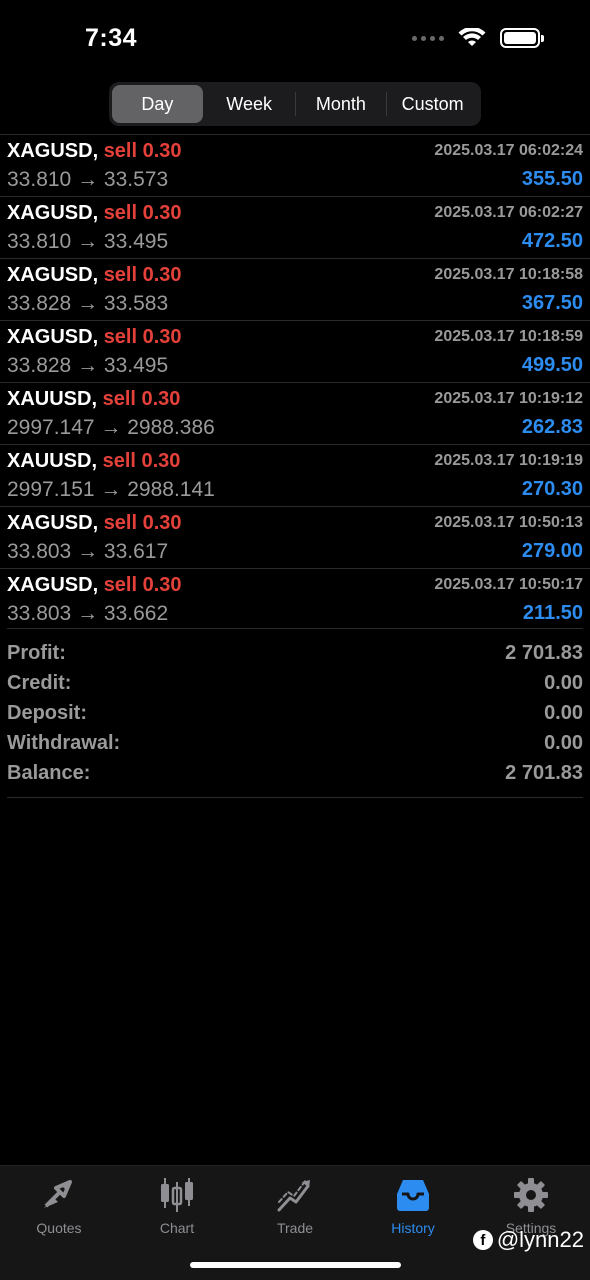 This screenshot has height=1280, width=590. What do you see at coordinates (508, 274) in the screenshot?
I see `trade-time: 2025.03.17 10:18:58` at bounding box center [508, 274].